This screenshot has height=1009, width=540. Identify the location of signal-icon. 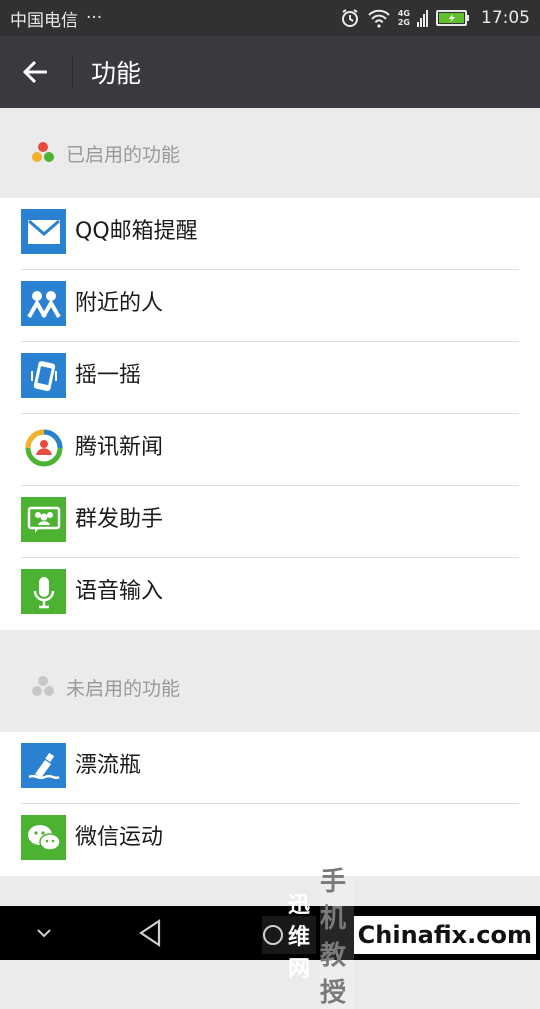
(423, 18).